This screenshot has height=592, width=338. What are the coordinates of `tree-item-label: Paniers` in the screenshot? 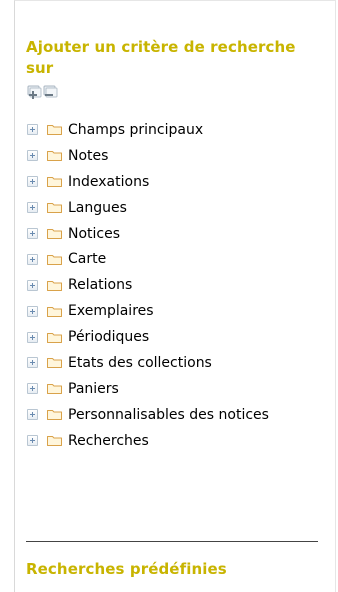 It's located at (93, 388).